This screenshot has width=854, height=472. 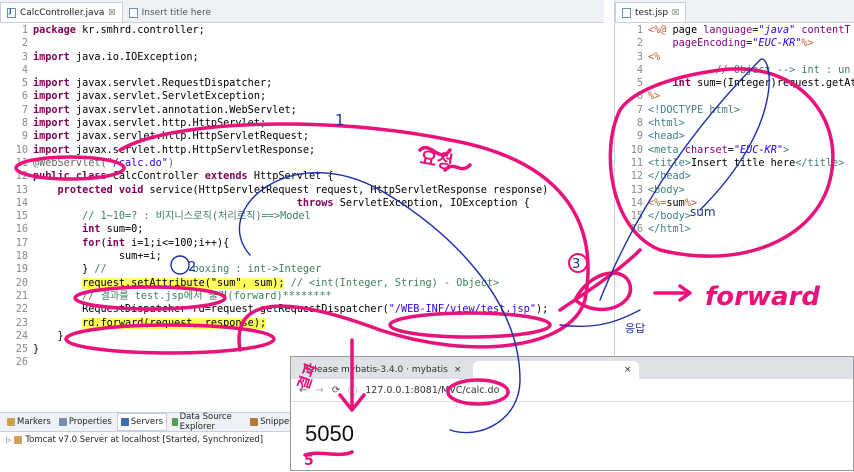 I want to click on code-line: 9 <head>, so click(x=734, y=136).